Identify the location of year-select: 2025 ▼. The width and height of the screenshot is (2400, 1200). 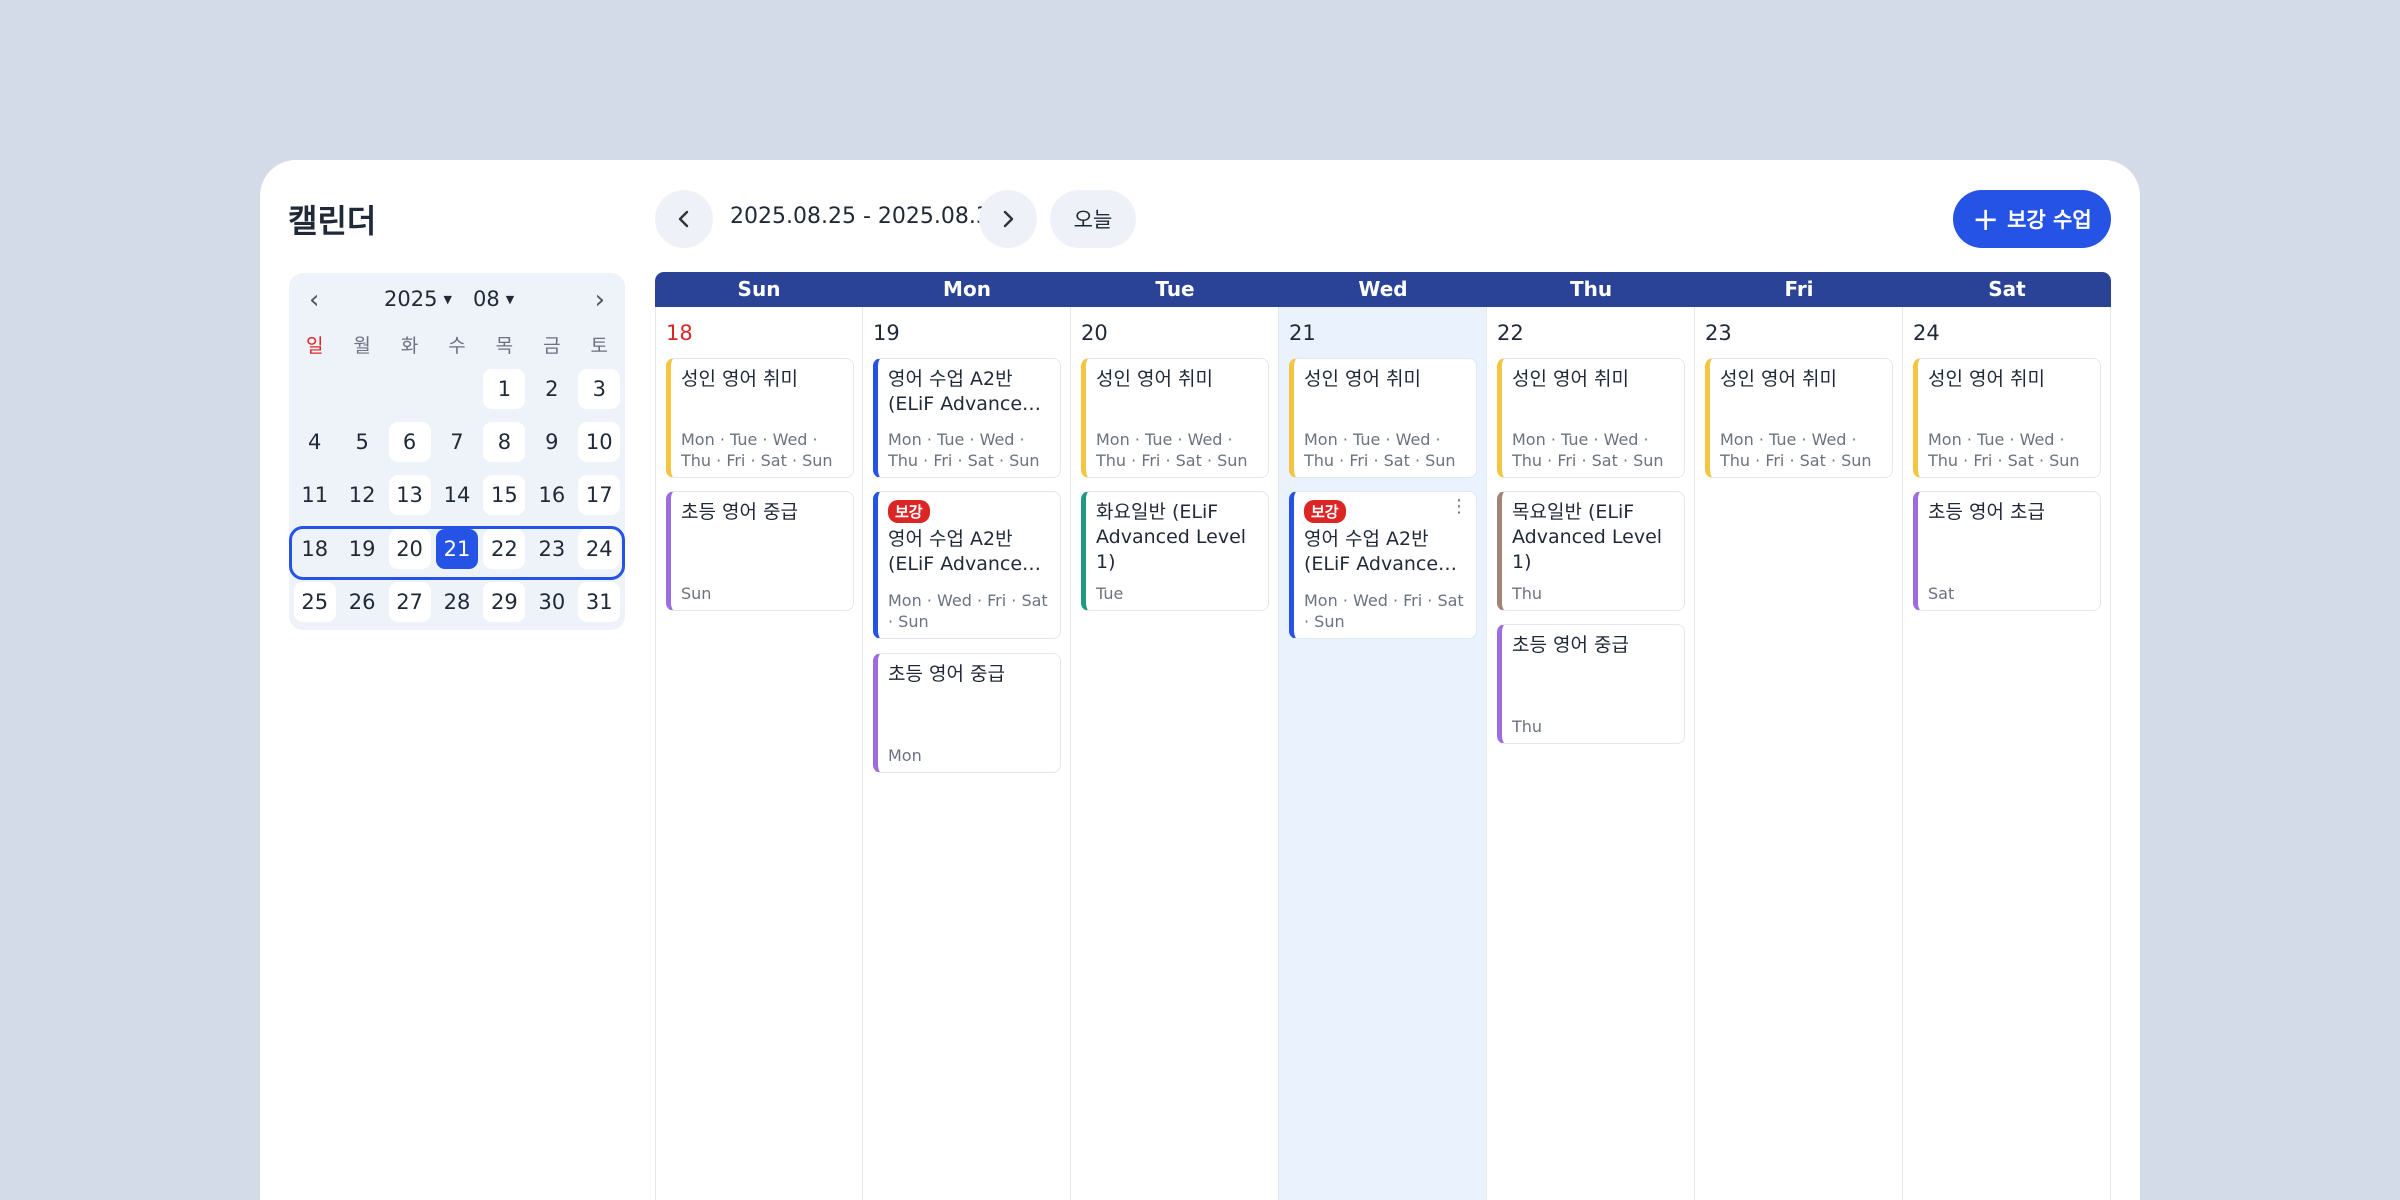
(418, 299).